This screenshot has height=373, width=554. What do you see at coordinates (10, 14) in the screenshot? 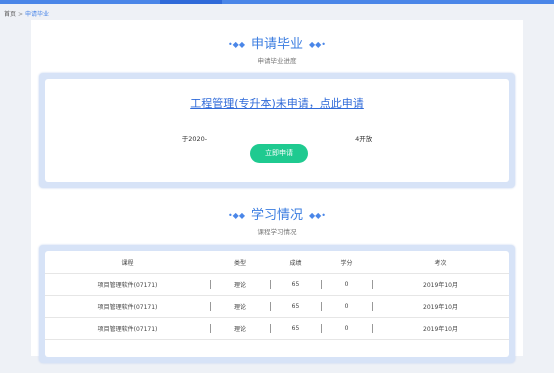
I see `breadcrumb-home: 首页` at bounding box center [10, 14].